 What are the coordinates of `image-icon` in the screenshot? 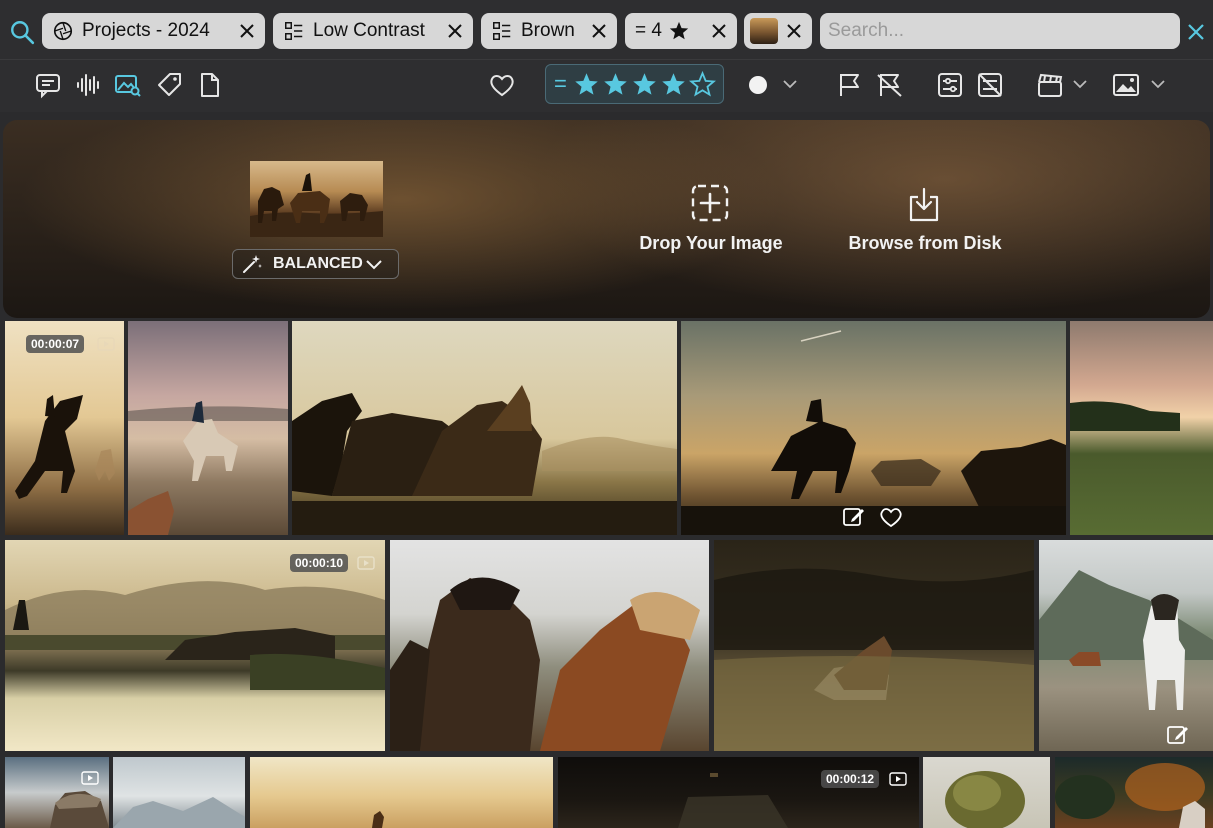 It's located at (1126, 85).